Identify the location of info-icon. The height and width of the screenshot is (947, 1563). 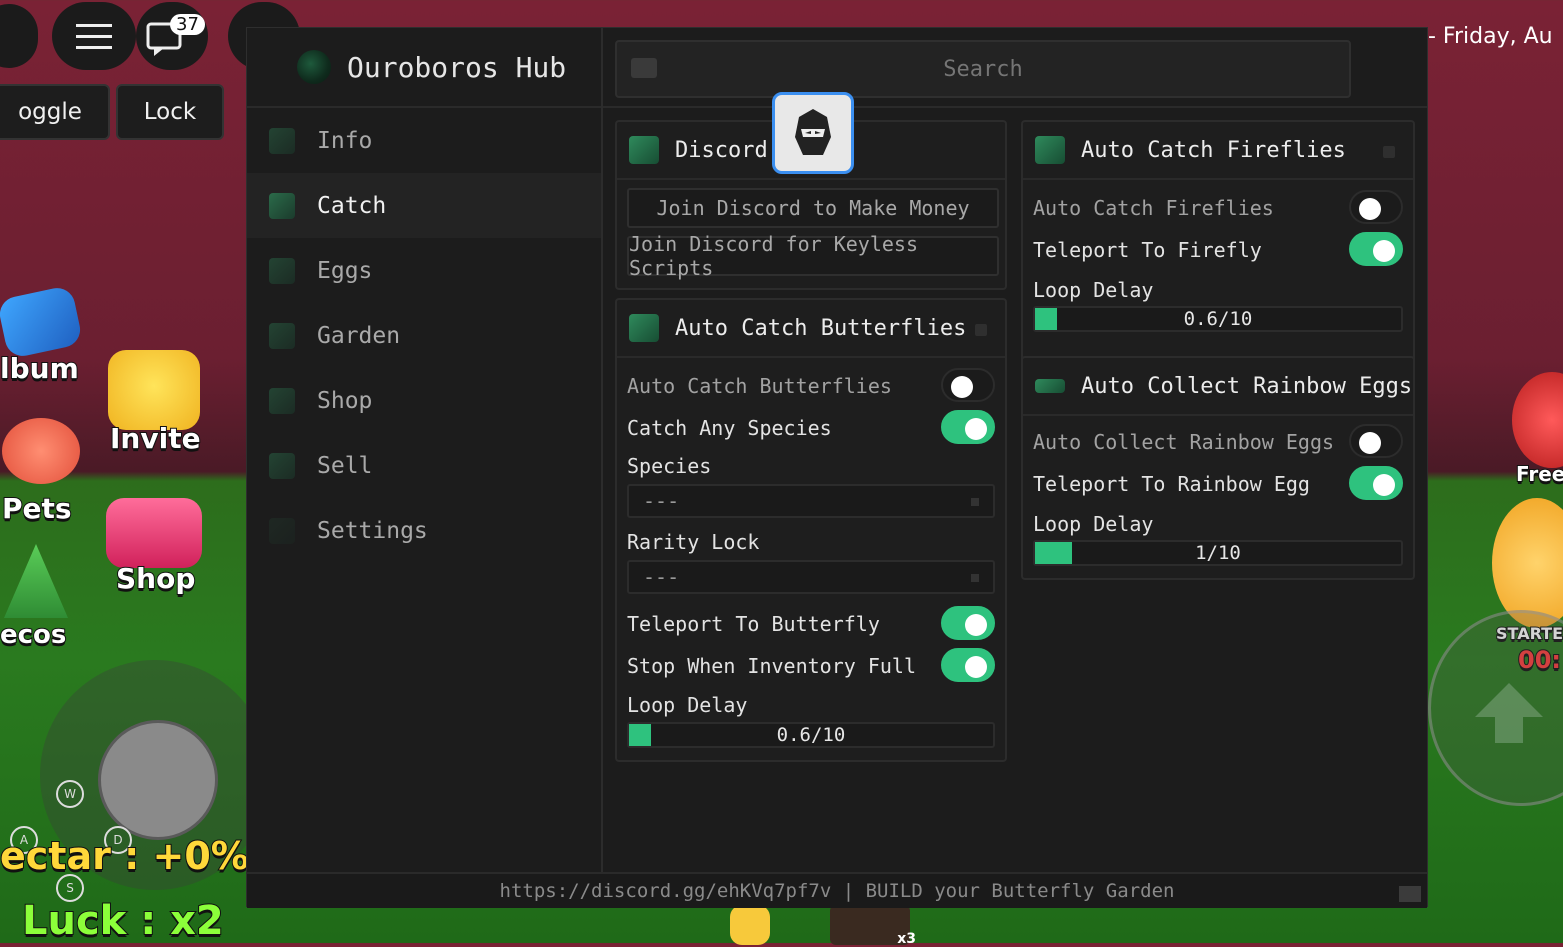
(282, 140).